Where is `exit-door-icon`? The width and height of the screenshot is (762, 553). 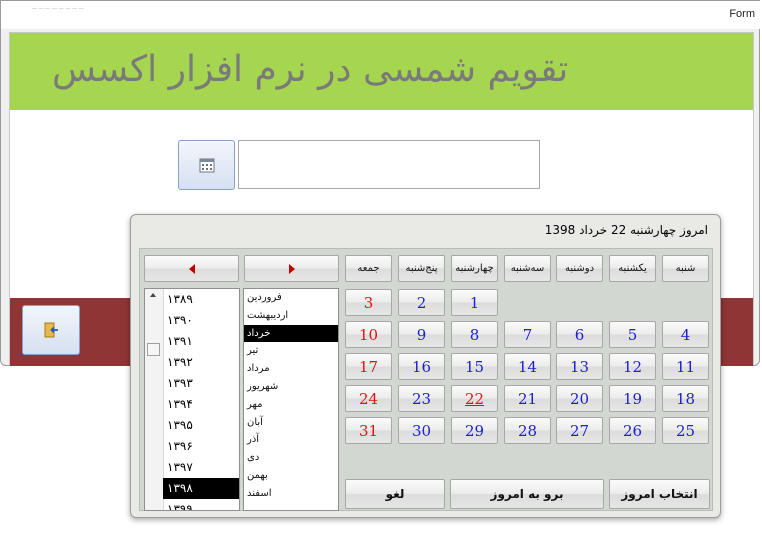 exit-door-icon is located at coordinates (51, 330).